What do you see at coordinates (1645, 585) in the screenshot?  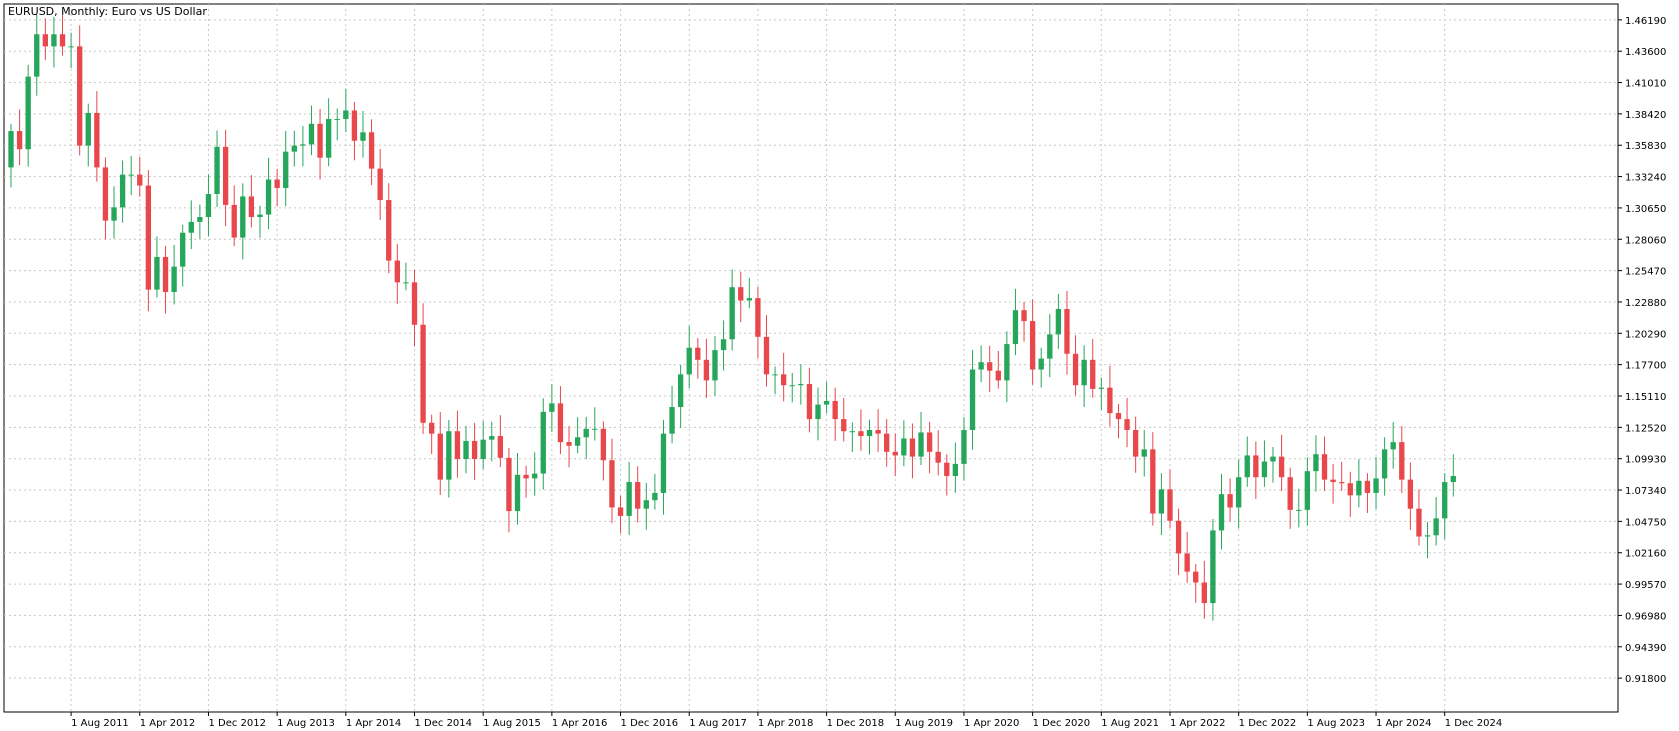 I see `y-tick-label: 0.99570` at bounding box center [1645, 585].